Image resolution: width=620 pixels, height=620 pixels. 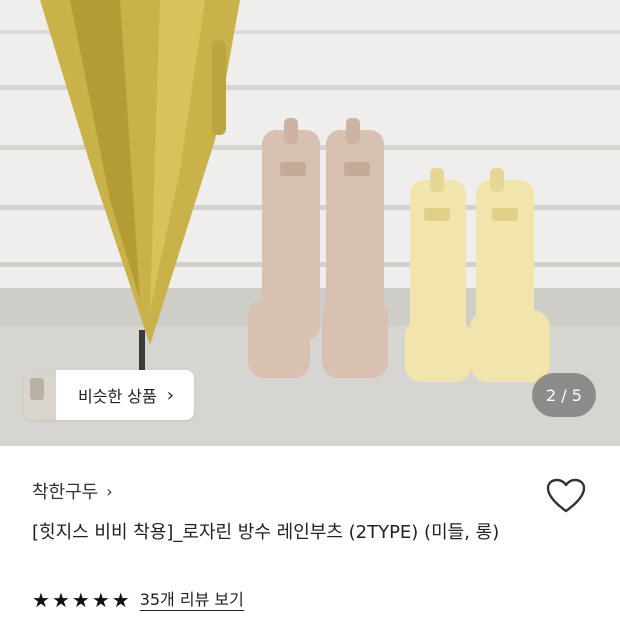 I want to click on star-rating: ★ ★ ★ ★ ★, so click(x=81, y=600).